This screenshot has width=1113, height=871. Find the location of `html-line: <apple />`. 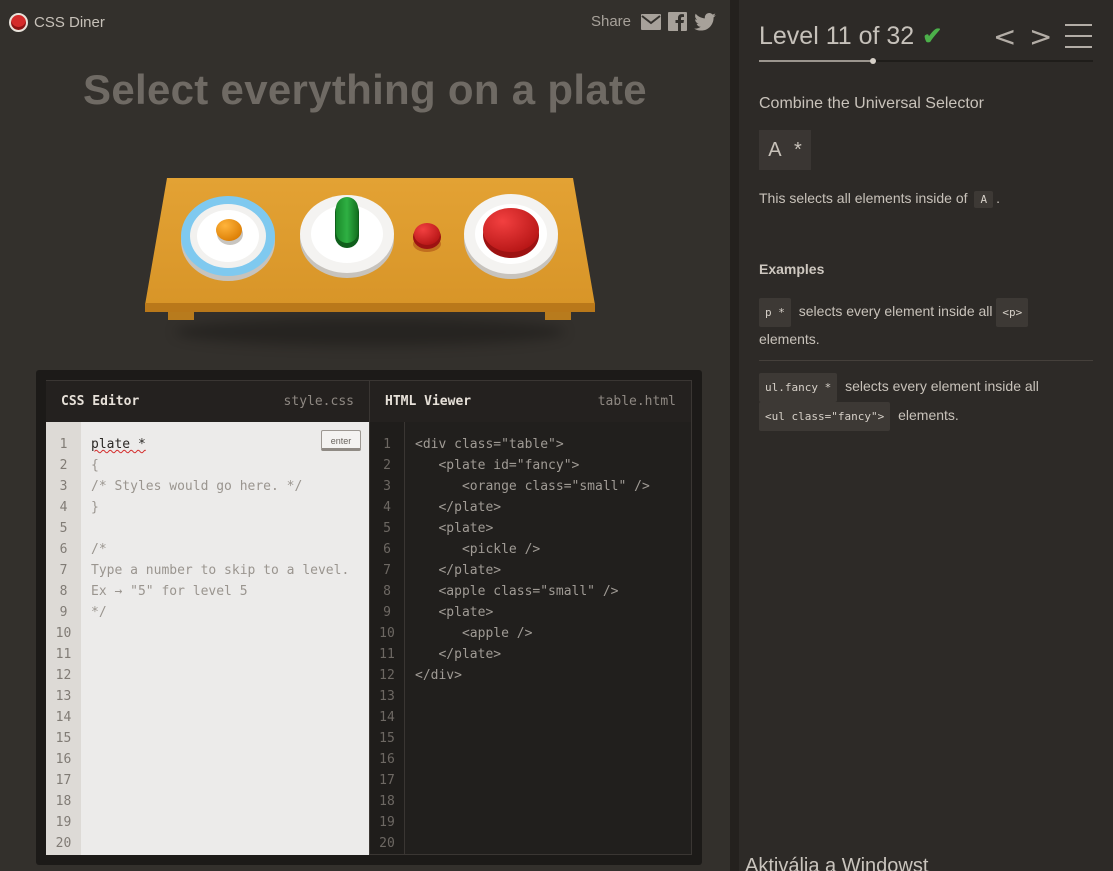

html-line: <apple /> is located at coordinates (553, 633).